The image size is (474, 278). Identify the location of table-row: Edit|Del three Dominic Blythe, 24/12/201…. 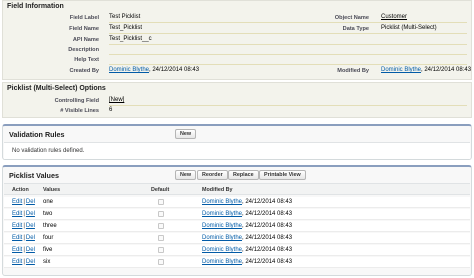
(237, 226).